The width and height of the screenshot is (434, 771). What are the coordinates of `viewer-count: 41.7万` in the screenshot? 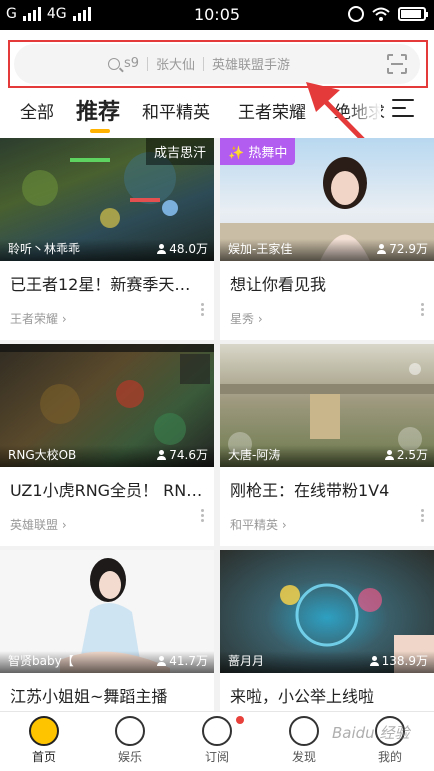 It's located at (182, 660).